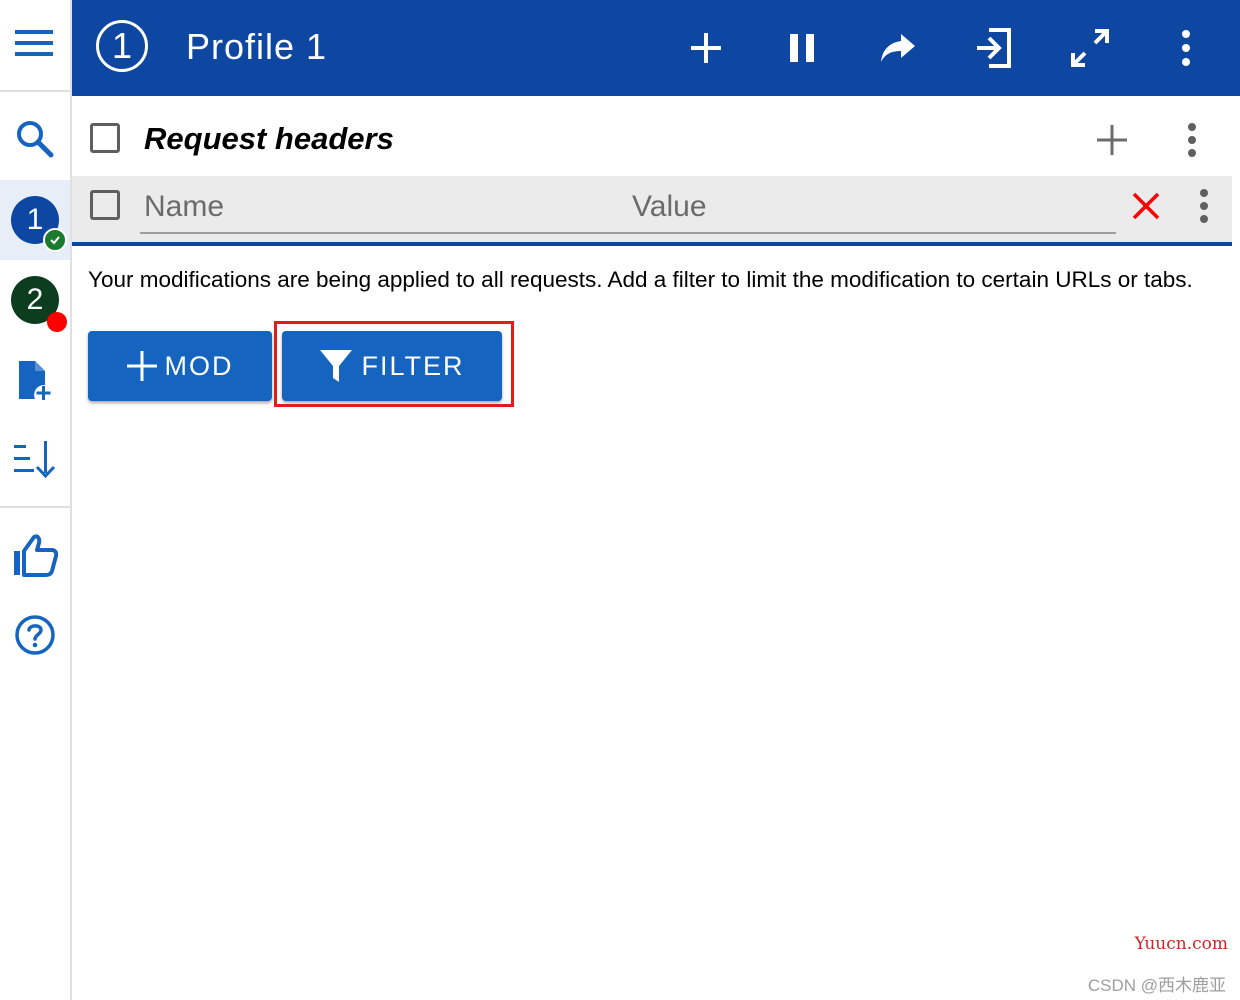  I want to click on search-icon, so click(35, 139).